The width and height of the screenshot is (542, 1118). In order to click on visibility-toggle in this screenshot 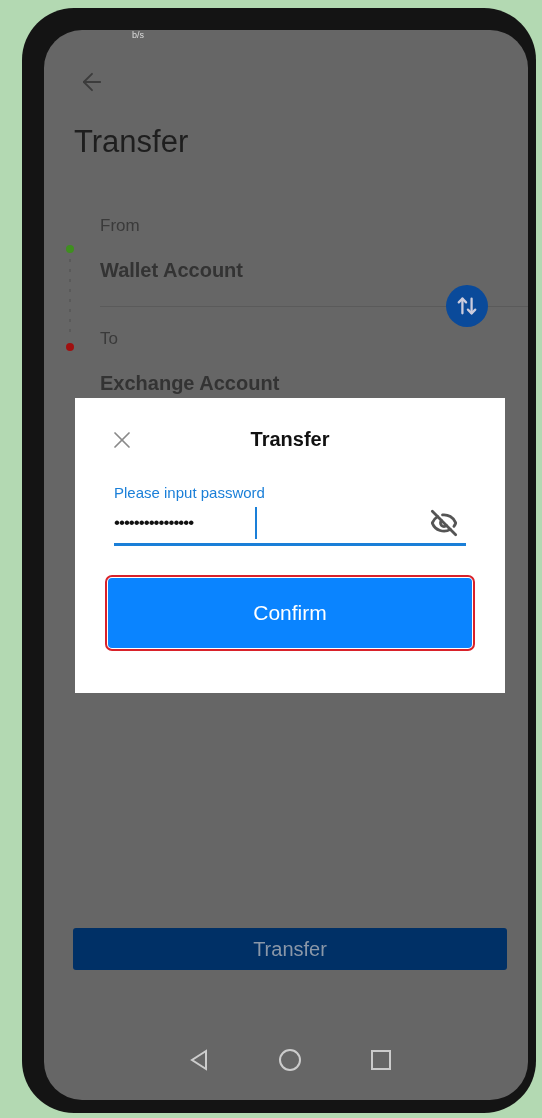, I will do `click(444, 523)`.